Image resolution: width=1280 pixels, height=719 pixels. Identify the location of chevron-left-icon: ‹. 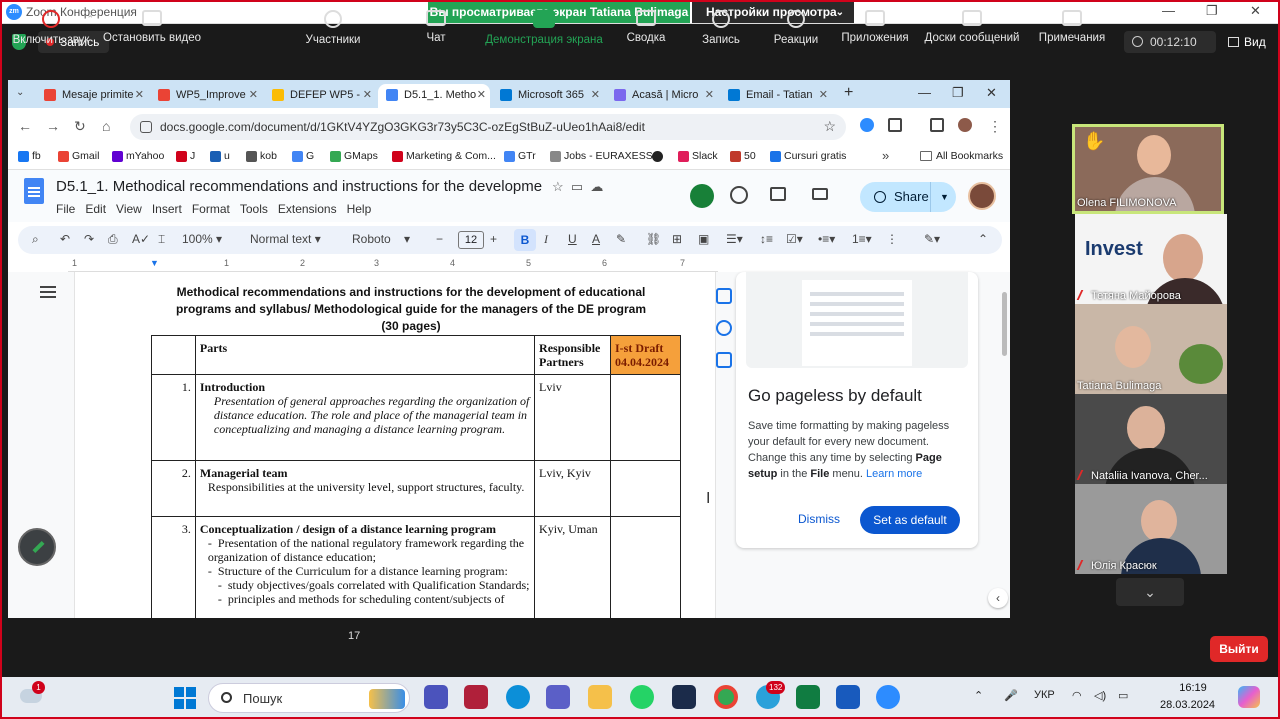
(998, 598).